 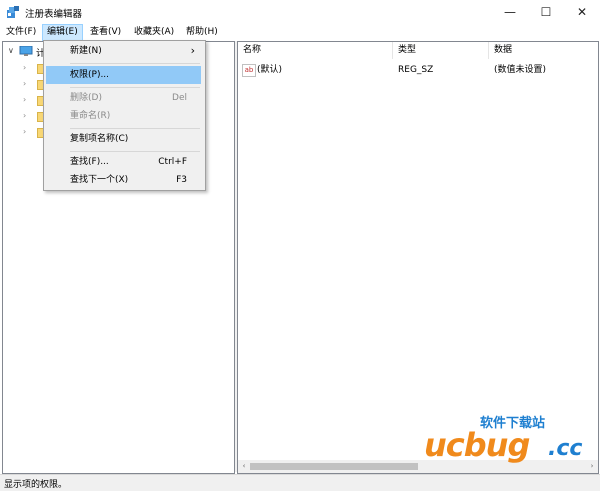 I want to click on table-row: ab (默认) REG_SZ (数值未设置), so click(x=417, y=70).